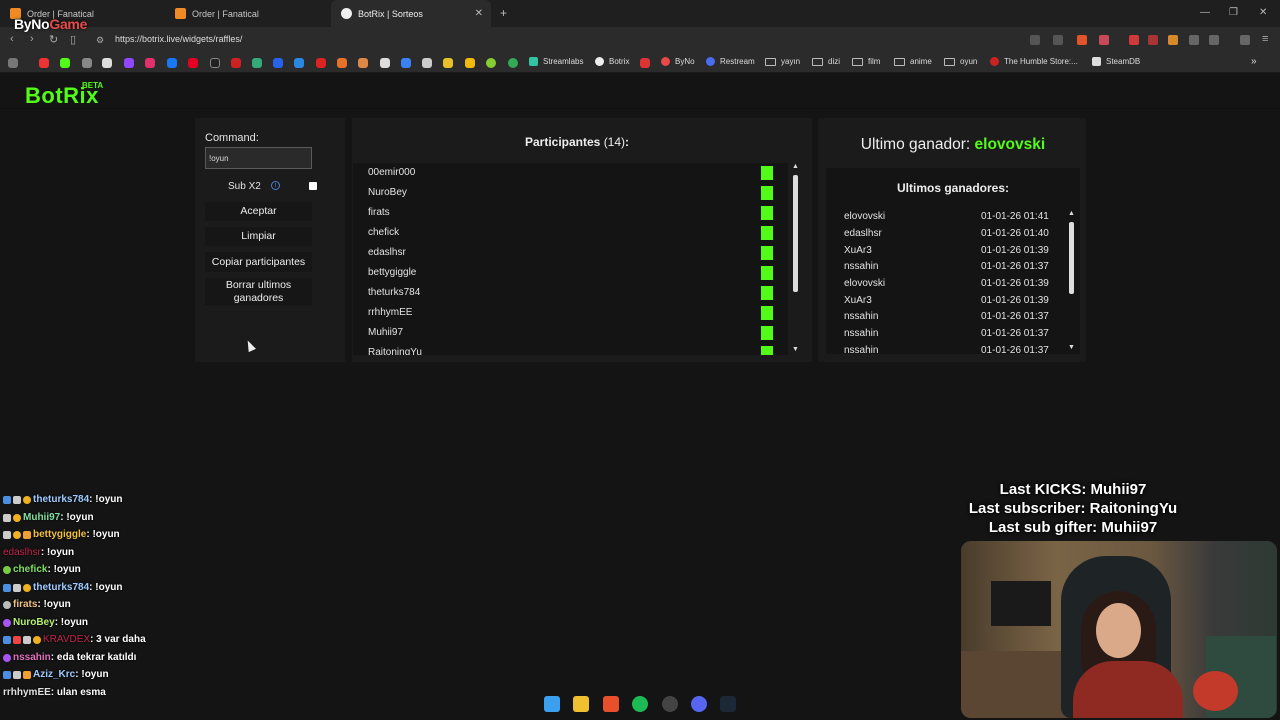 This screenshot has height=720, width=1280. Describe the element at coordinates (1233, 12) in the screenshot. I see `maximize-icon: ❐` at that location.